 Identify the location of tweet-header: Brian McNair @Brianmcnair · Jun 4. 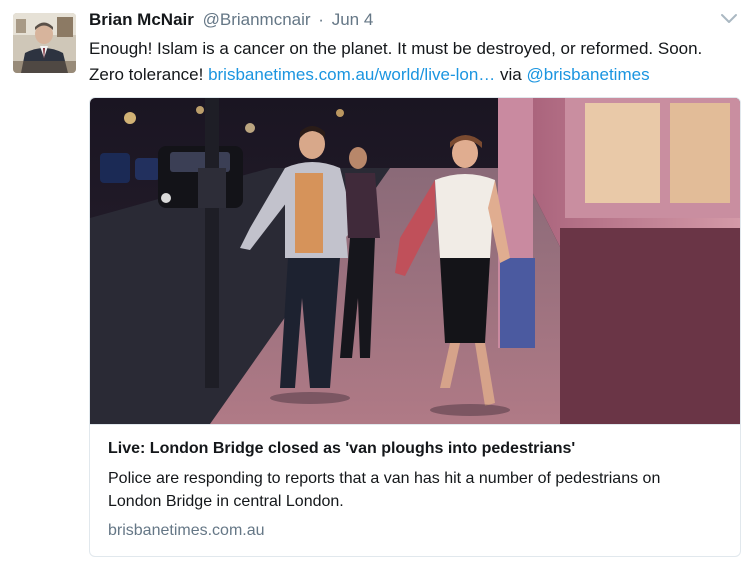
(231, 20).